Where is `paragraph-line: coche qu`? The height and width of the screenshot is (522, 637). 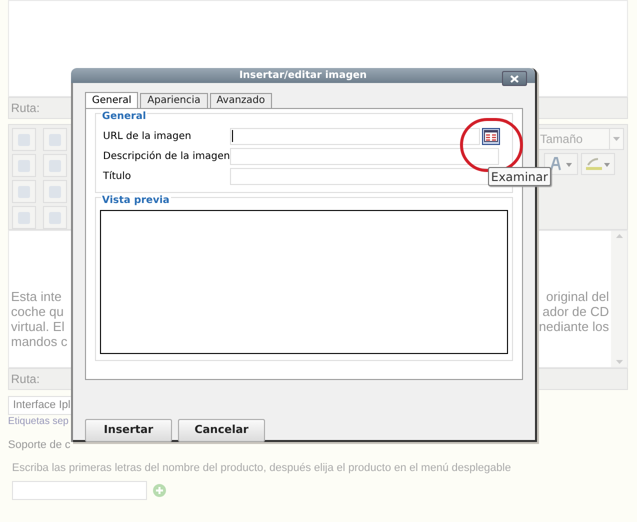 paragraph-line: coche qu is located at coordinates (38, 311).